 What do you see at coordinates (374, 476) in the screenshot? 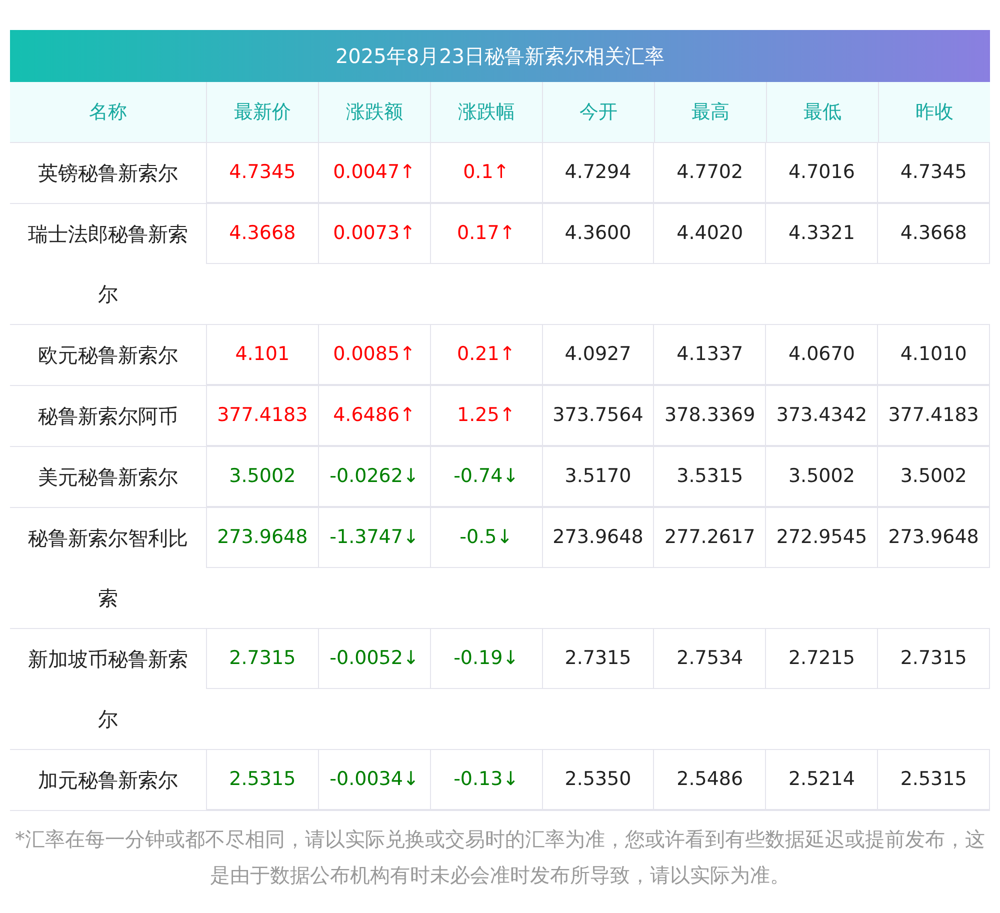
I see `table-cell: -0.0262↓` at bounding box center [374, 476].